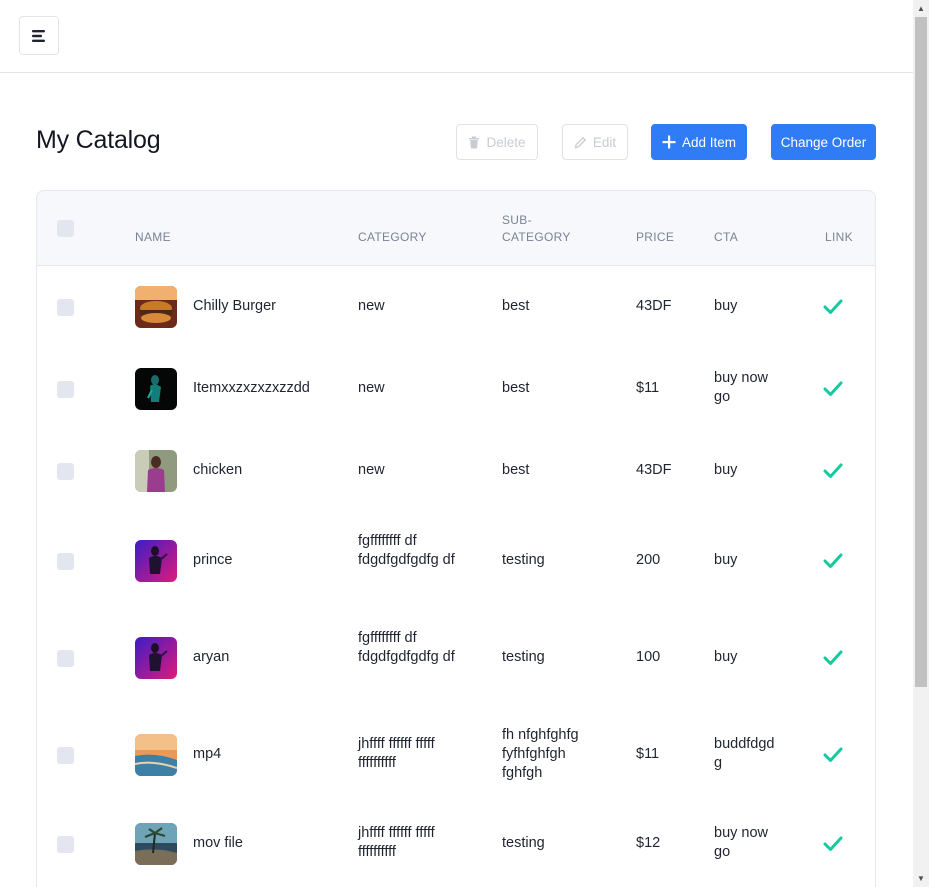 The image size is (929, 887). Describe the element at coordinates (648, 657) in the screenshot. I see `item-price: 100` at that location.